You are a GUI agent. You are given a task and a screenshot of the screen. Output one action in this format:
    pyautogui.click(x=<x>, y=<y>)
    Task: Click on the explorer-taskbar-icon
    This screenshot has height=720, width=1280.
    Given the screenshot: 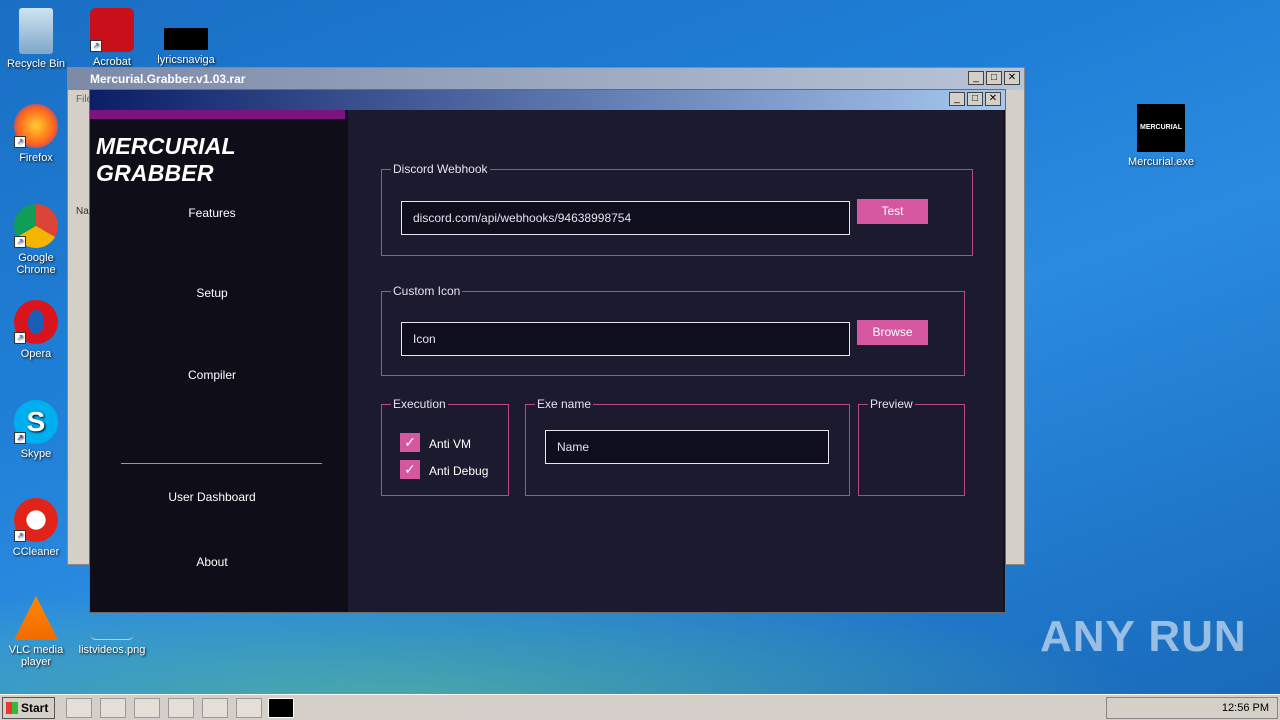 What is the action you would take?
    pyautogui.click(x=113, y=708)
    